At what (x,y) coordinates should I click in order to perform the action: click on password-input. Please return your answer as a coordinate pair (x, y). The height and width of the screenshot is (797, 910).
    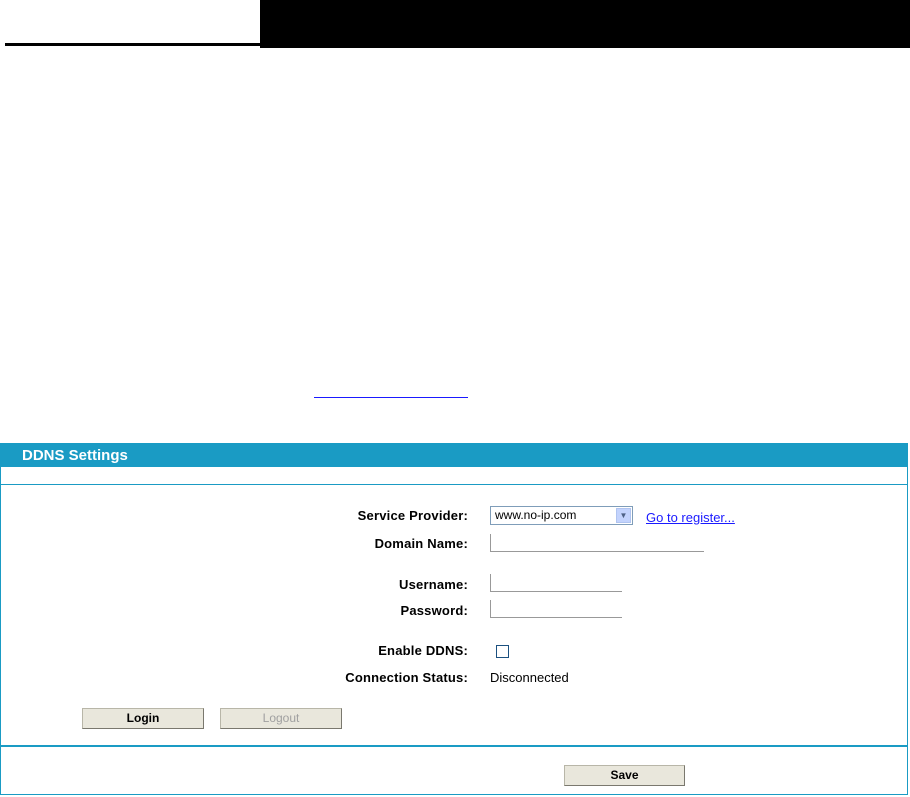
    Looking at the image, I should click on (556, 609).